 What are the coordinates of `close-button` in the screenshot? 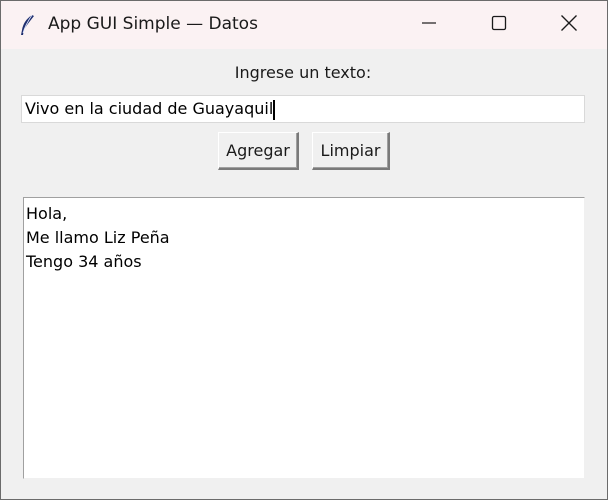 It's located at (569, 25).